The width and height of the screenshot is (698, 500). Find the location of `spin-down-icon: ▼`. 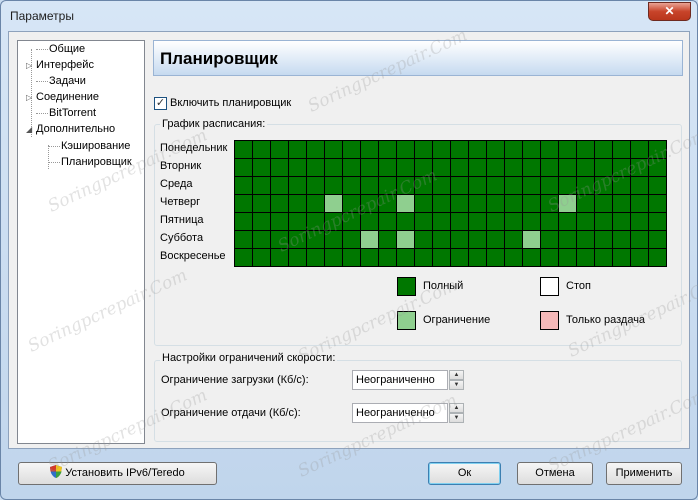

spin-down-icon: ▼ is located at coordinates (456, 385).